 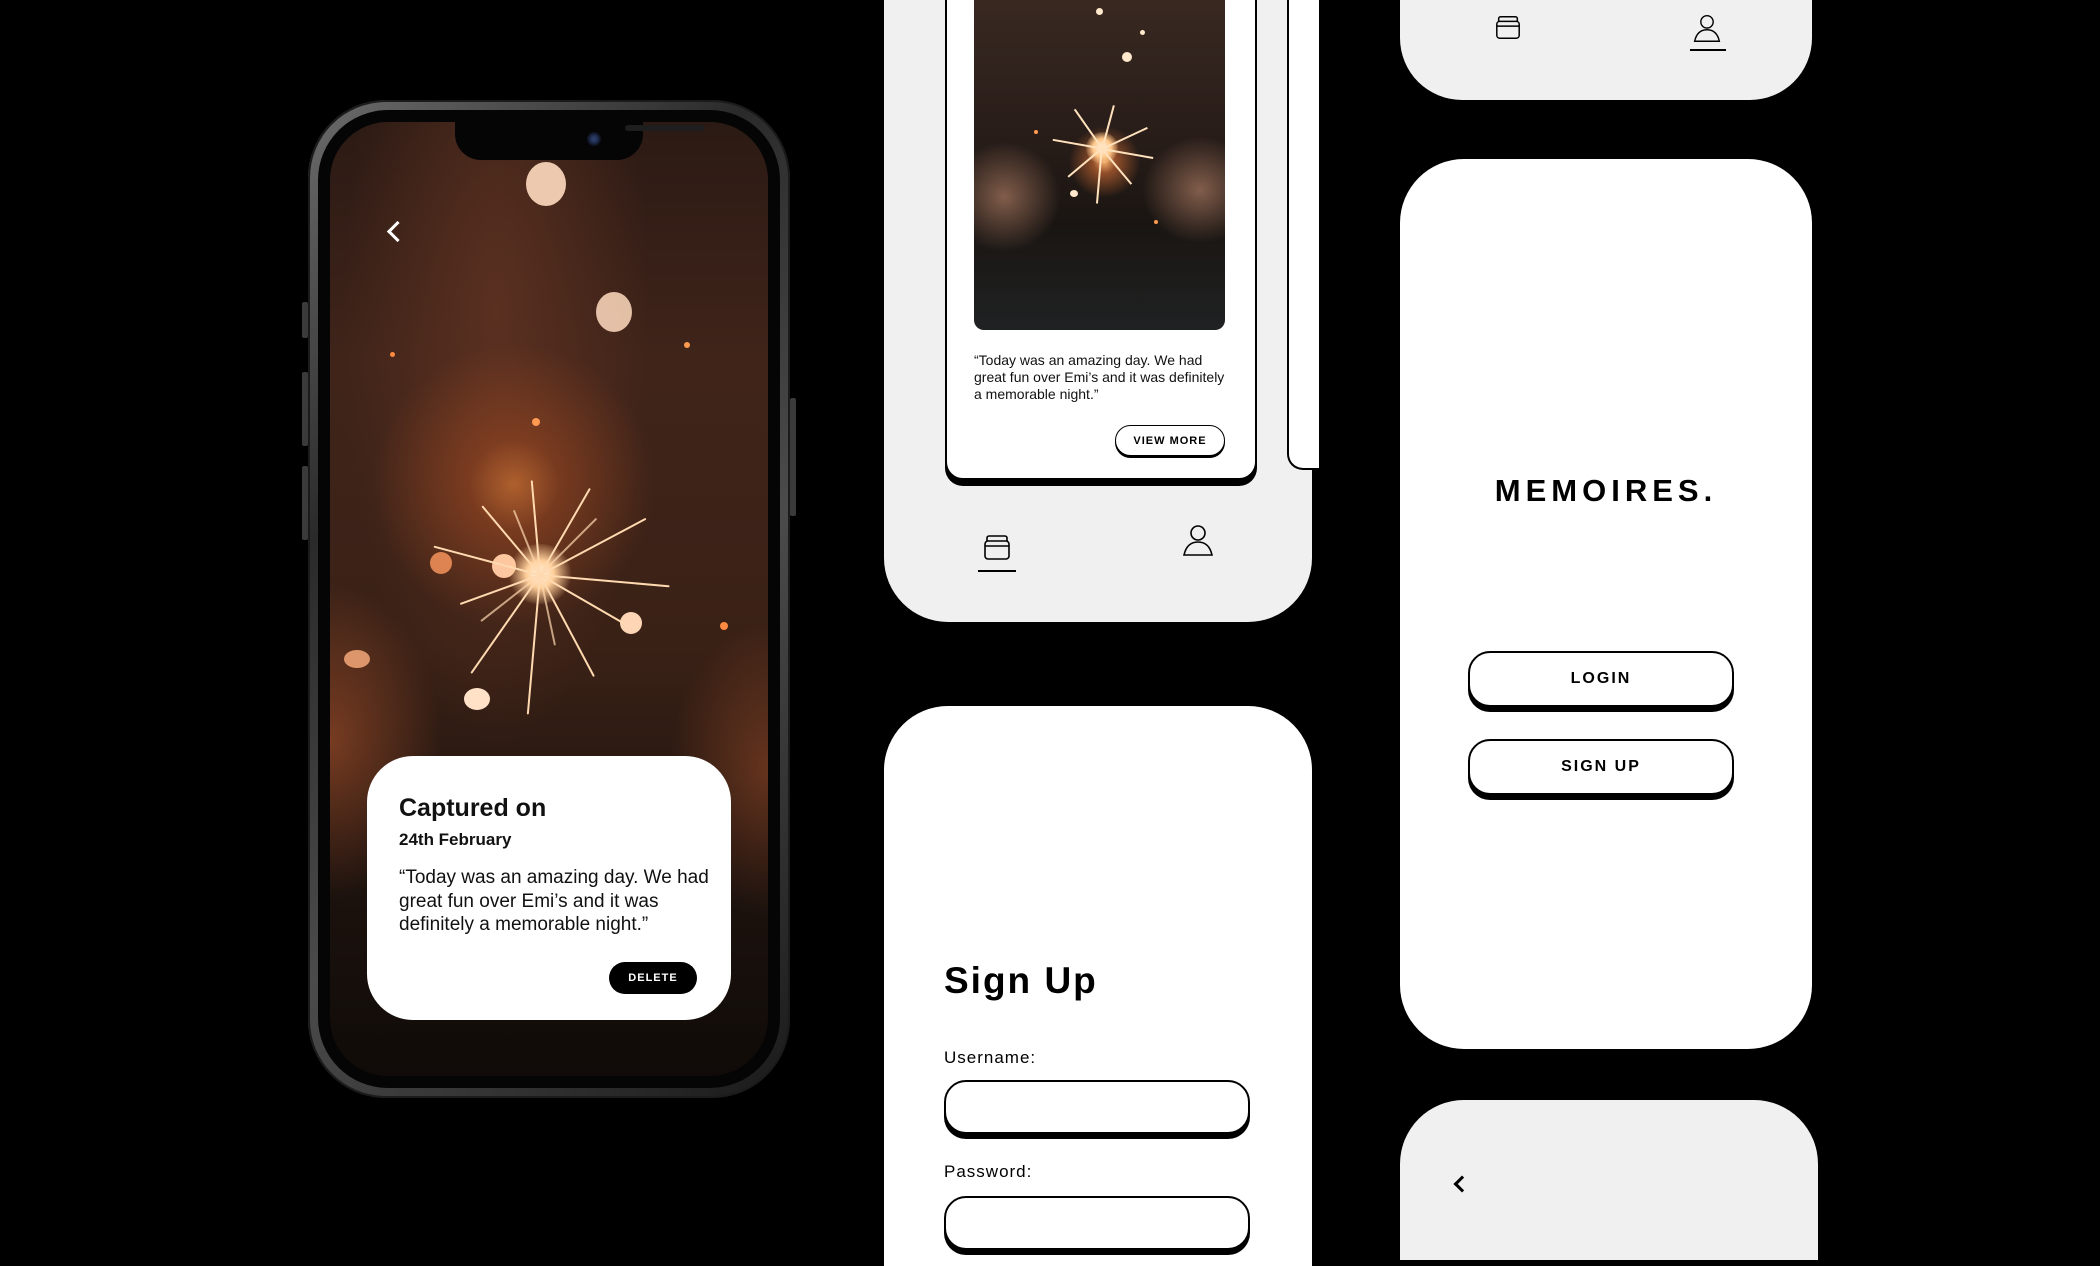 What do you see at coordinates (580, 141) in the screenshot?
I see `phone-notch` at bounding box center [580, 141].